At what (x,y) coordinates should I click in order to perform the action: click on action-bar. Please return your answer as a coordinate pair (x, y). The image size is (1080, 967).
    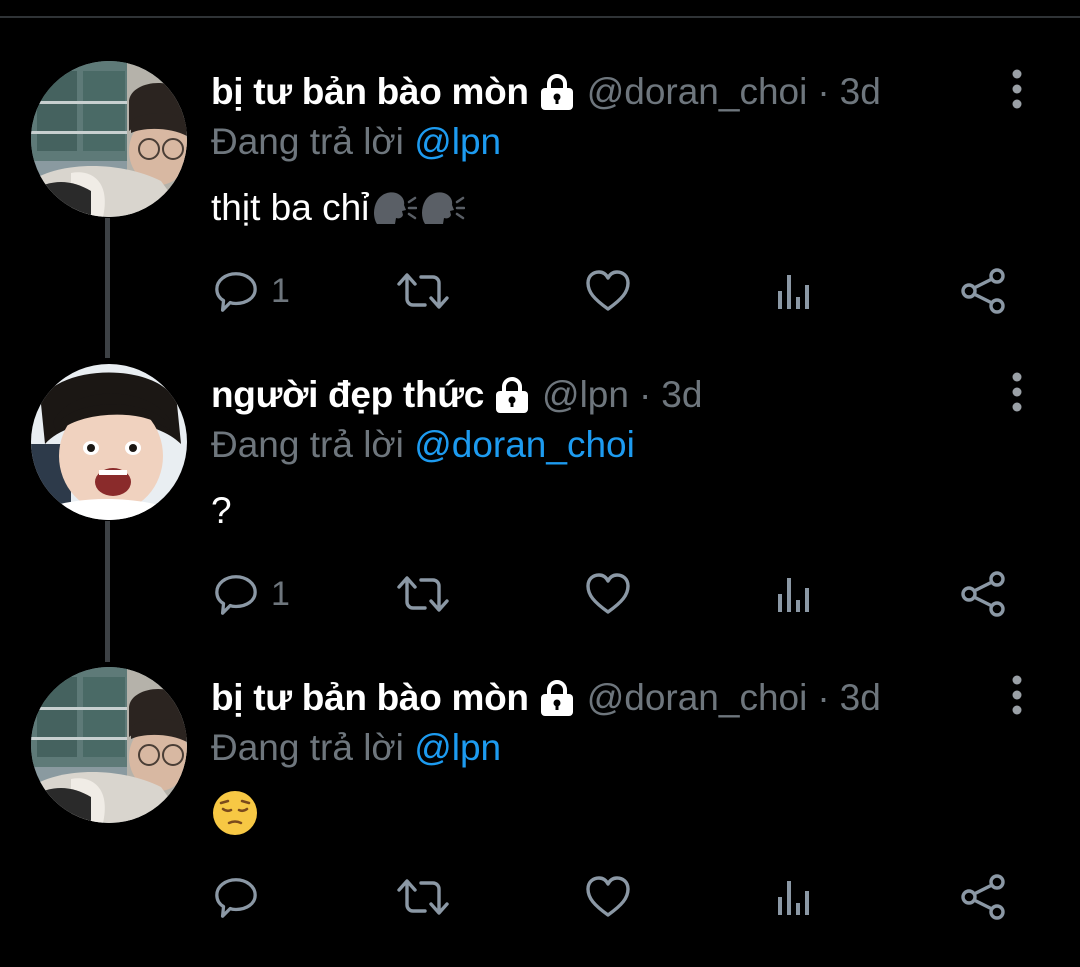
    Looking at the image, I should click on (611, 897).